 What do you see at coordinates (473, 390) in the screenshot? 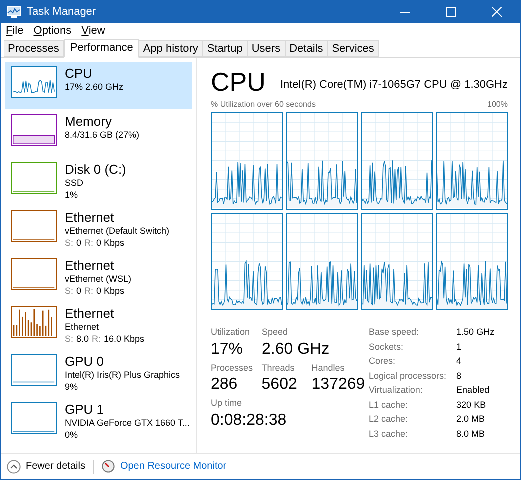
I see `detail-value: Enabled` at bounding box center [473, 390].